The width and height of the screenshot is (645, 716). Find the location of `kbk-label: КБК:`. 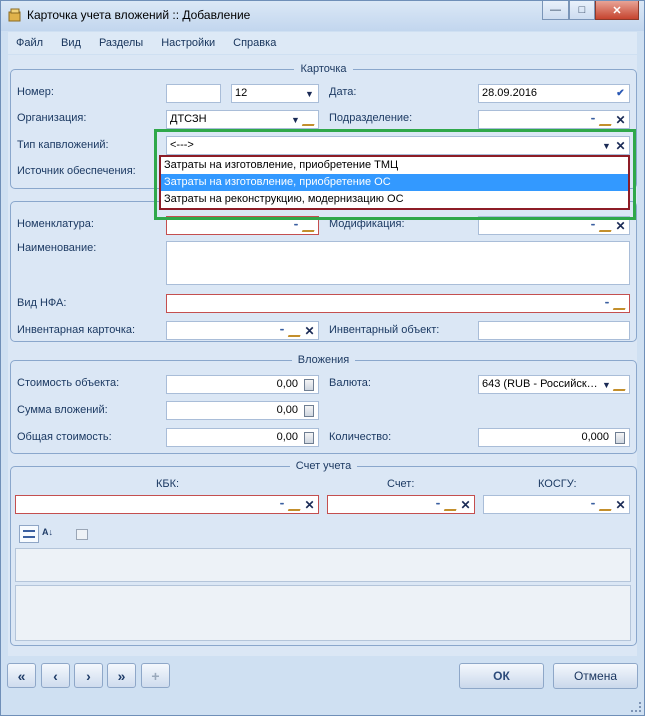

kbk-label: КБК: is located at coordinates (168, 484).